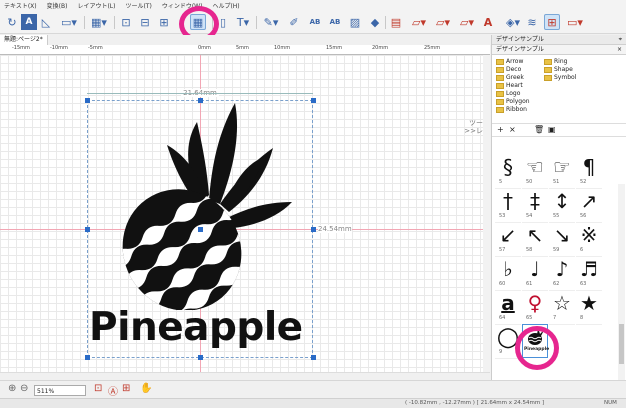 The width and height of the screenshot is (626, 408). Describe the element at coordinates (223, 22) in the screenshot. I see `frame-select-icon: ▯` at that location.